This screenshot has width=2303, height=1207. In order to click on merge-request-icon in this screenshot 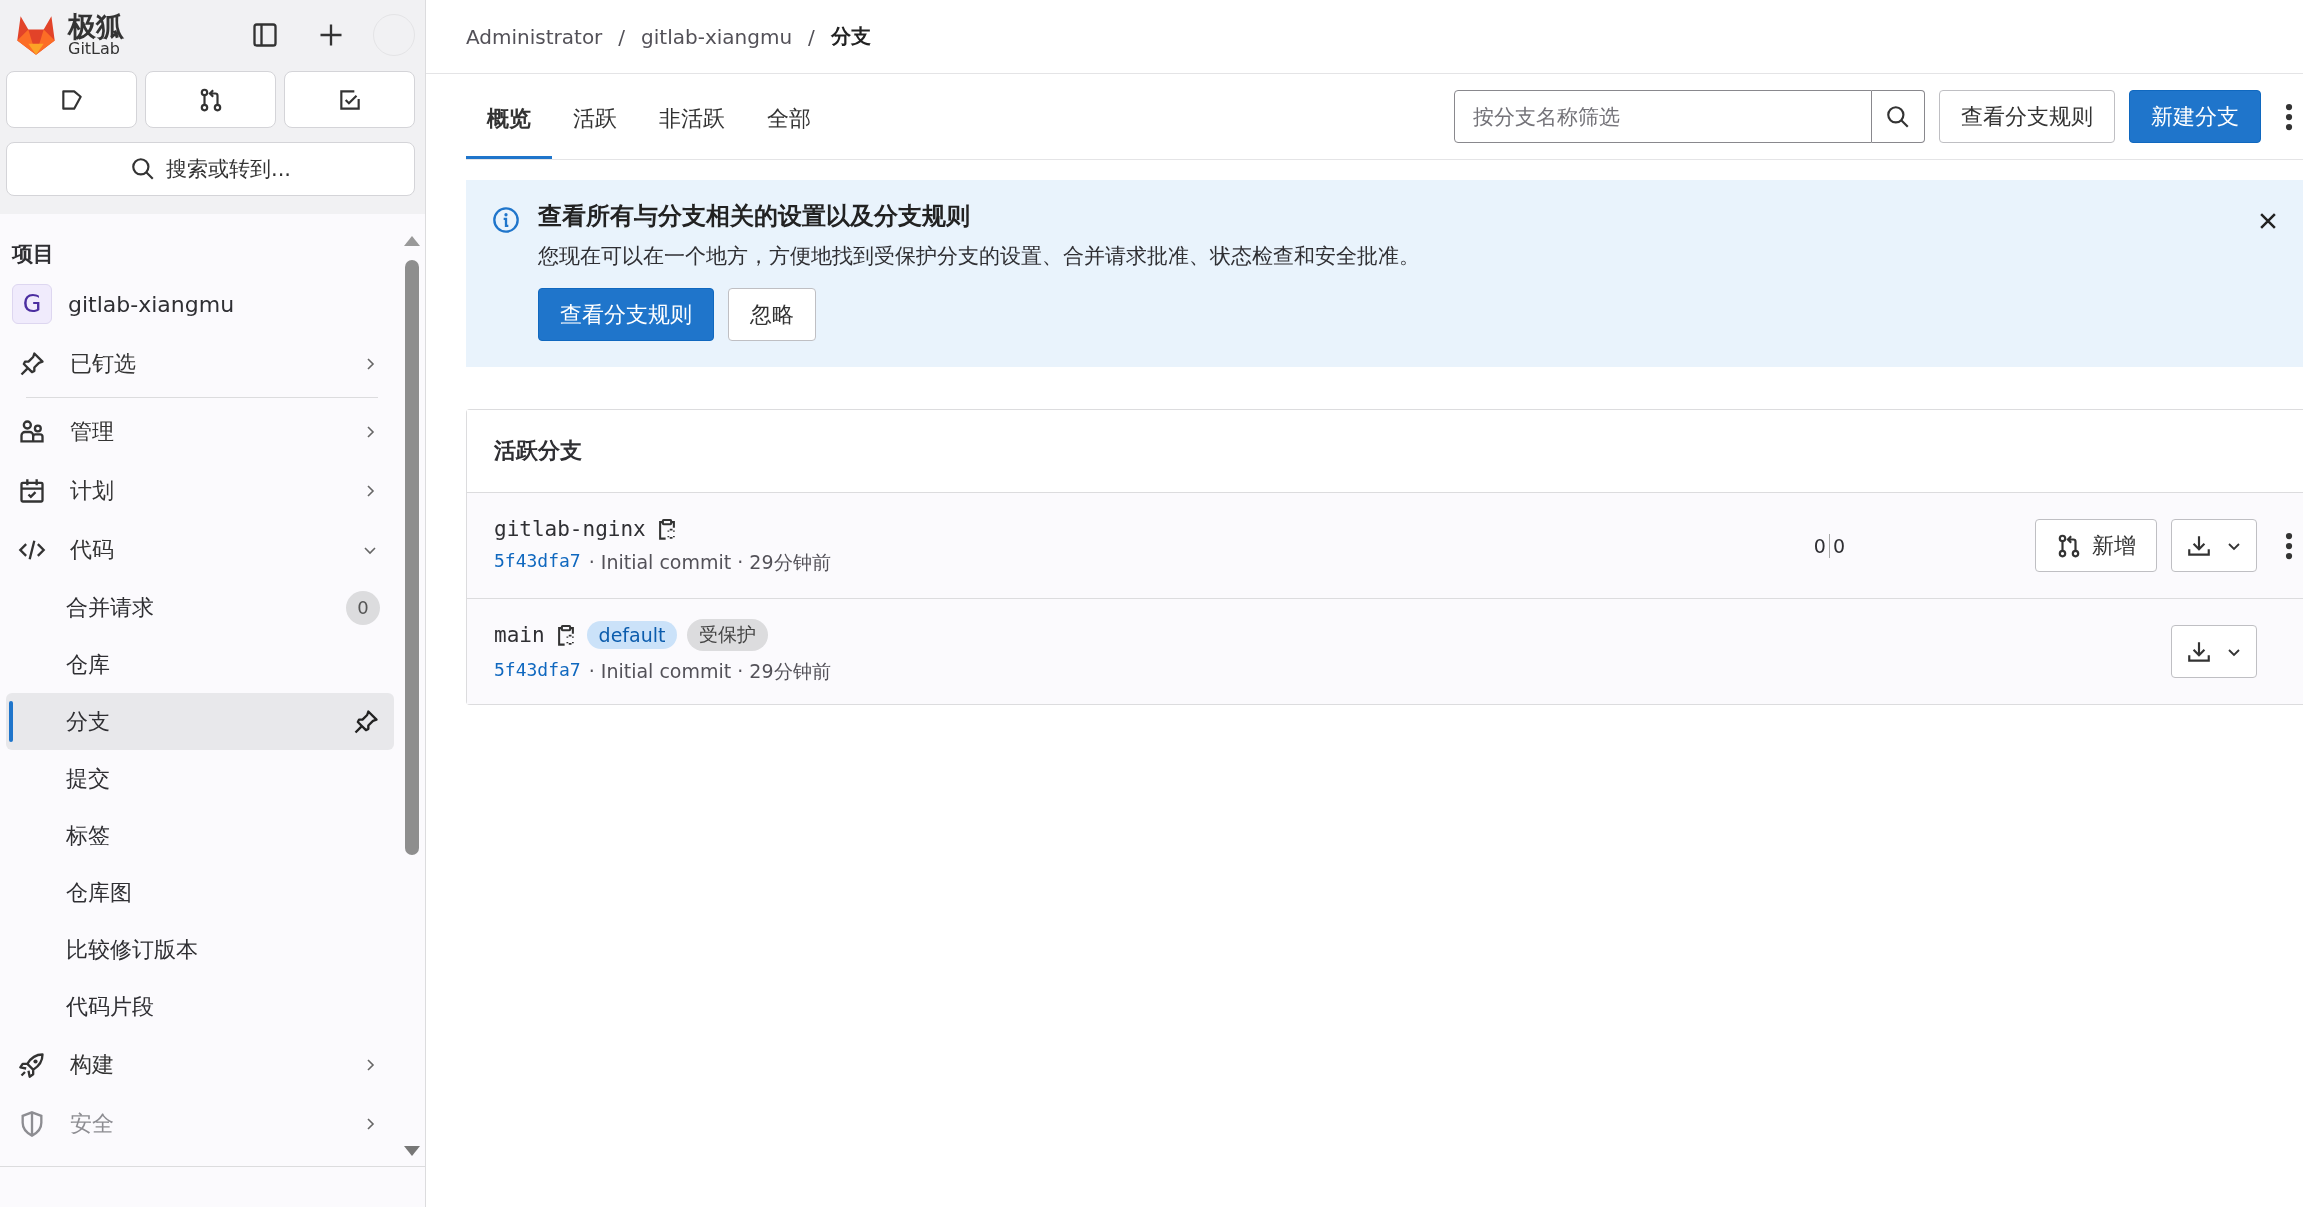, I will do `click(2069, 545)`.